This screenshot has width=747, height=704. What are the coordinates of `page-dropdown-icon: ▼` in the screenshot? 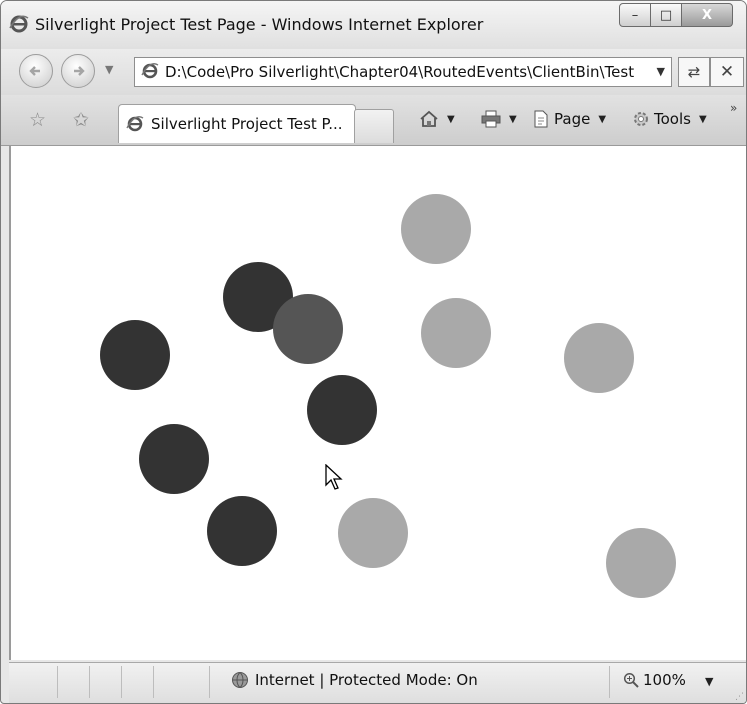 It's located at (602, 119).